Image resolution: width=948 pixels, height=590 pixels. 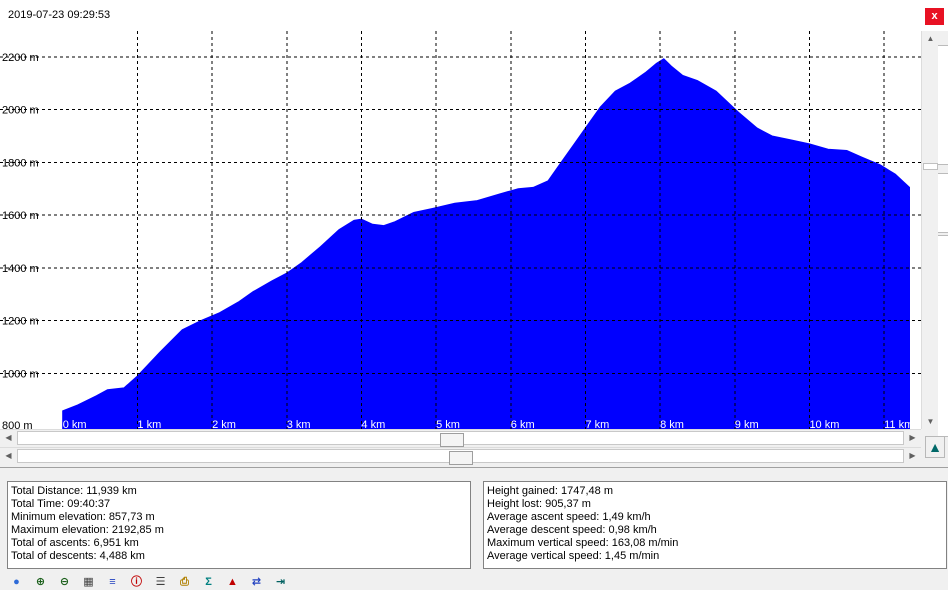 What do you see at coordinates (16, 582) in the screenshot?
I see `globe-icon: ●` at bounding box center [16, 582].